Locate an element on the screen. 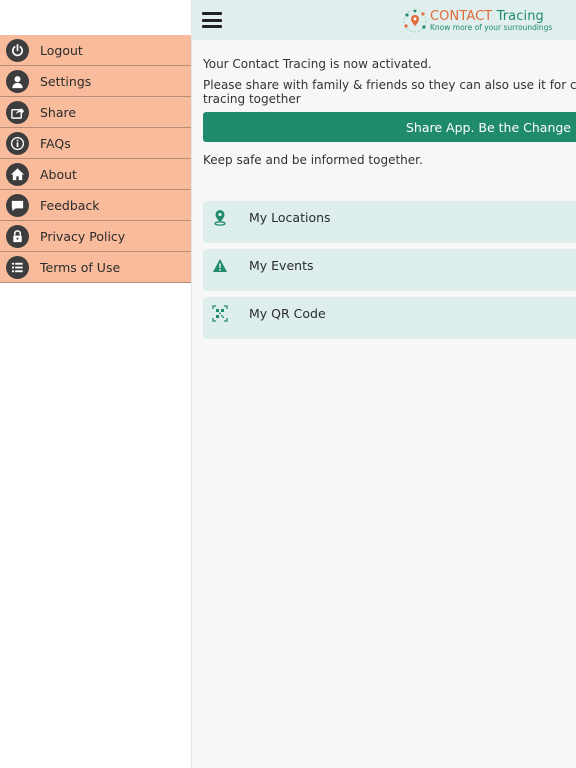  menu-item-label: Share is located at coordinates (58, 112).